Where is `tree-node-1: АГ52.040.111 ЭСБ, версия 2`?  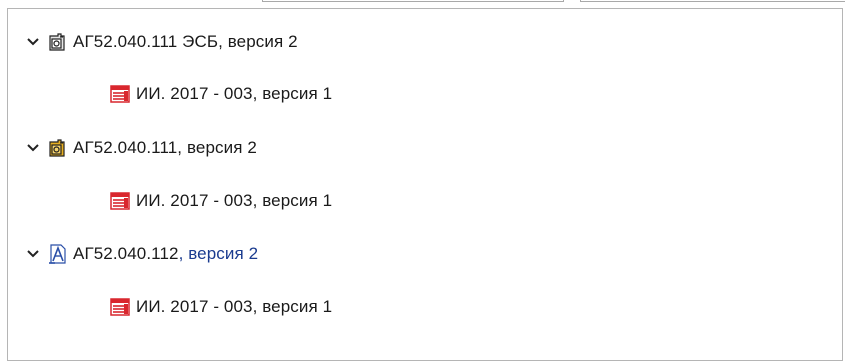
tree-node-1: АГ52.040.111 ЭСБ, версия 2 is located at coordinates (162, 42).